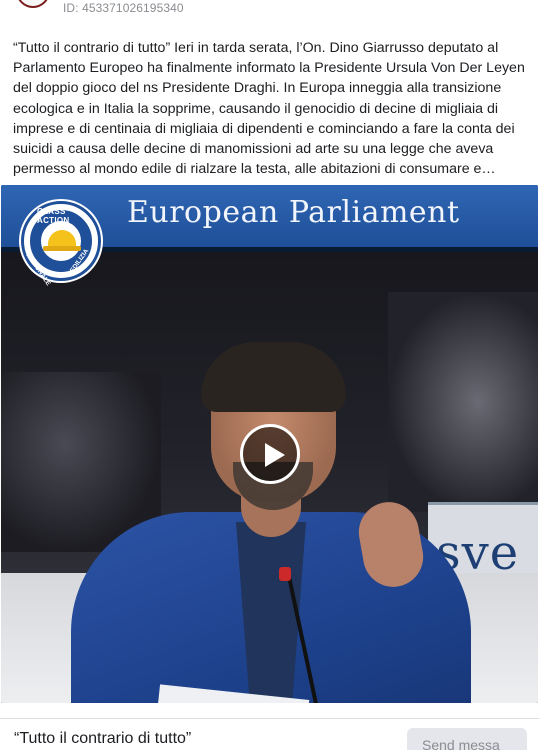 Image resolution: width=539 pixels, height=750 pixels. What do you see at coordinates (53, 216) in the screenshot?
I see `logo-text-top: CLASS ACTION` at bounding box center [53, 216].